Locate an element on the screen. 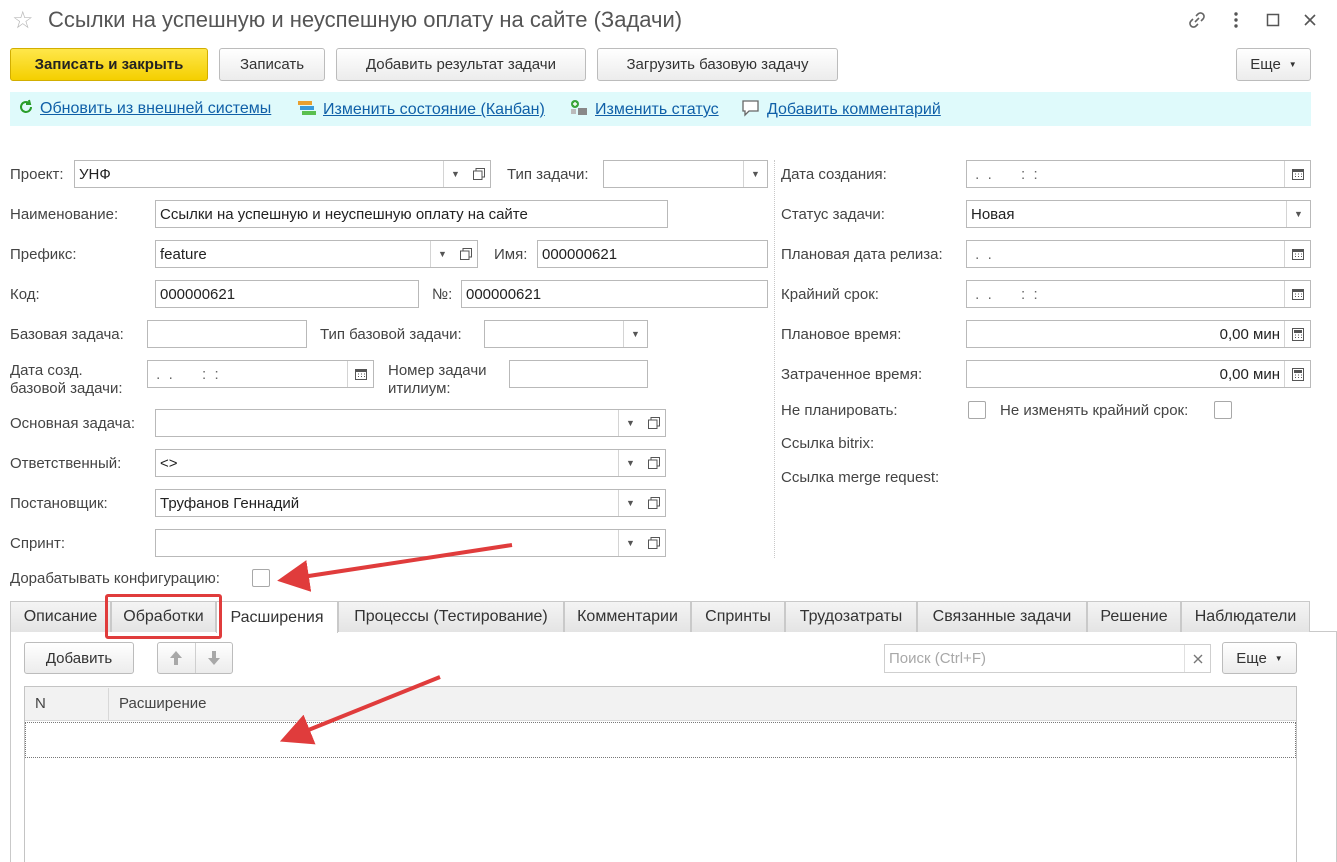 The height and width of the screenshot is (862, 1337). favorite-star-icon: ☆ is located at coordinates (23, 20).